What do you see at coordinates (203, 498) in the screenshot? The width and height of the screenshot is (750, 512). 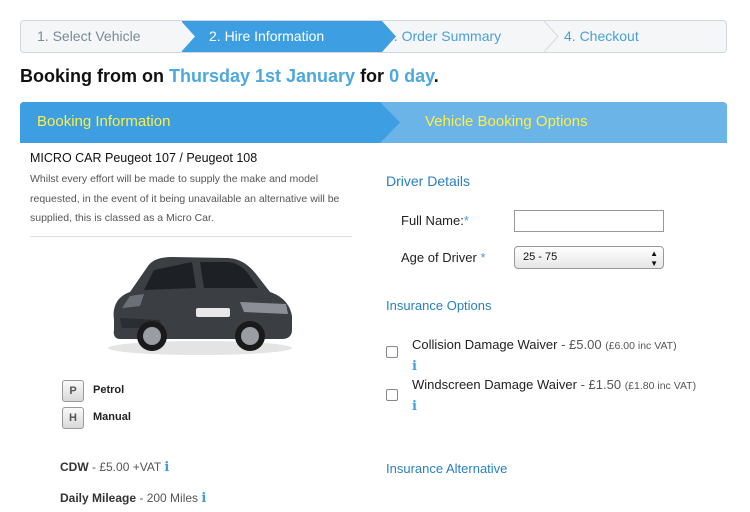 I see `mileage-info-icon: i` at bounding box center [203, 498].